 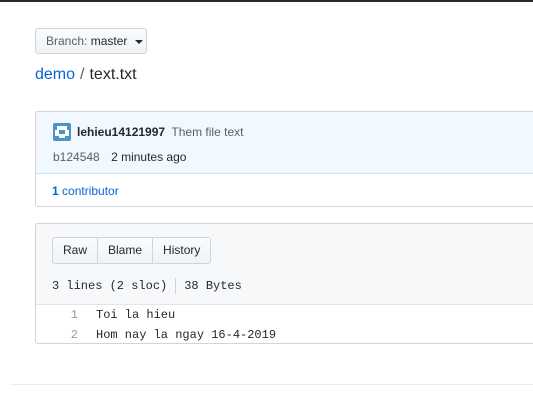 I want to click on contributors-label: contributor, so click(x=90, y=191).